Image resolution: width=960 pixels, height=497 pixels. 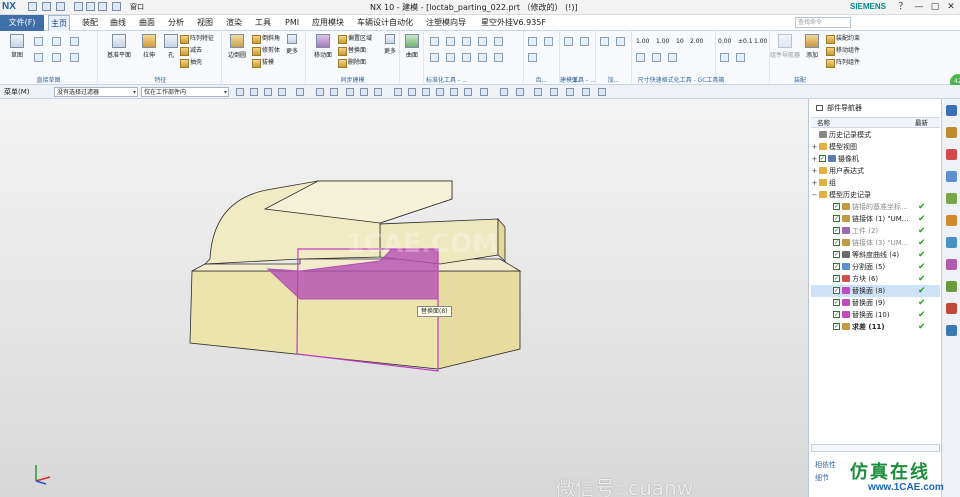 I want to click on rectangle-icon, so click(x=56, y=41).